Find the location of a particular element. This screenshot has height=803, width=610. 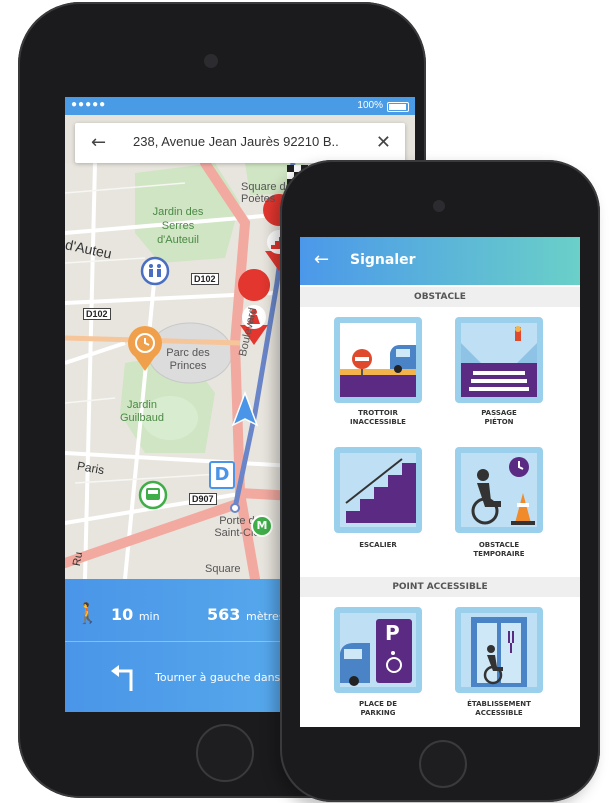

label-parc-des-princes: Parc des Princes is located at coordinates (188, 359).